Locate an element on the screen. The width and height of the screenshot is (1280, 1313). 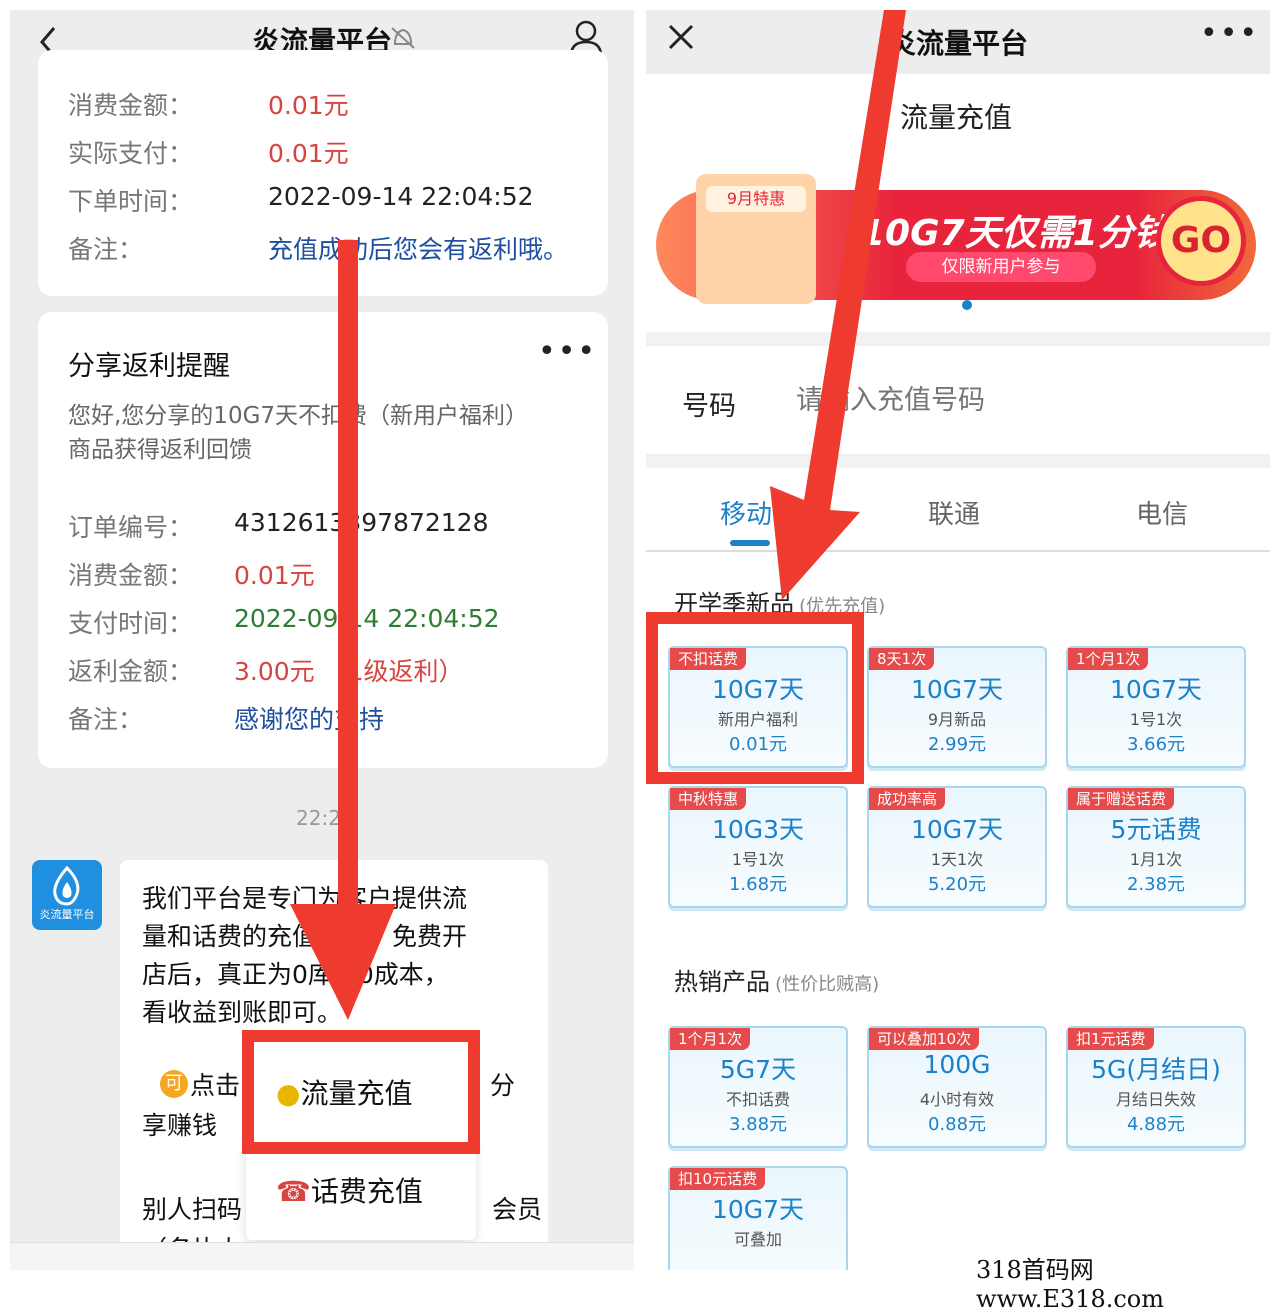
arrow-down-left is located at coordinates (343, 630).